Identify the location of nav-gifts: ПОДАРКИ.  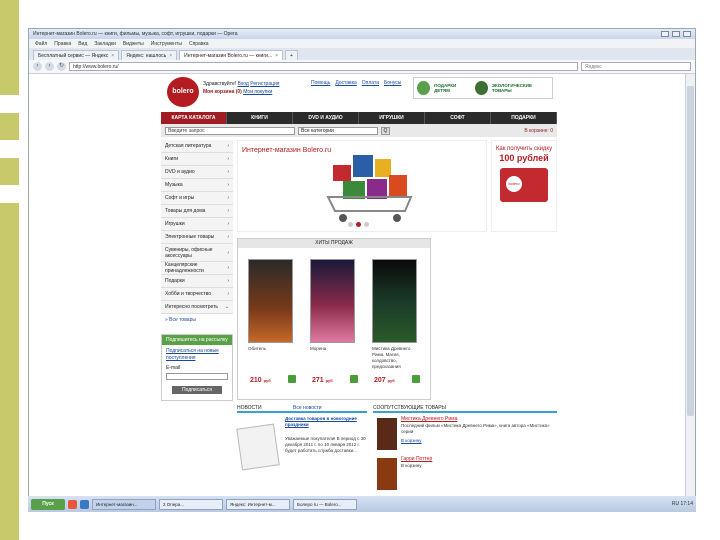
(524, 118).